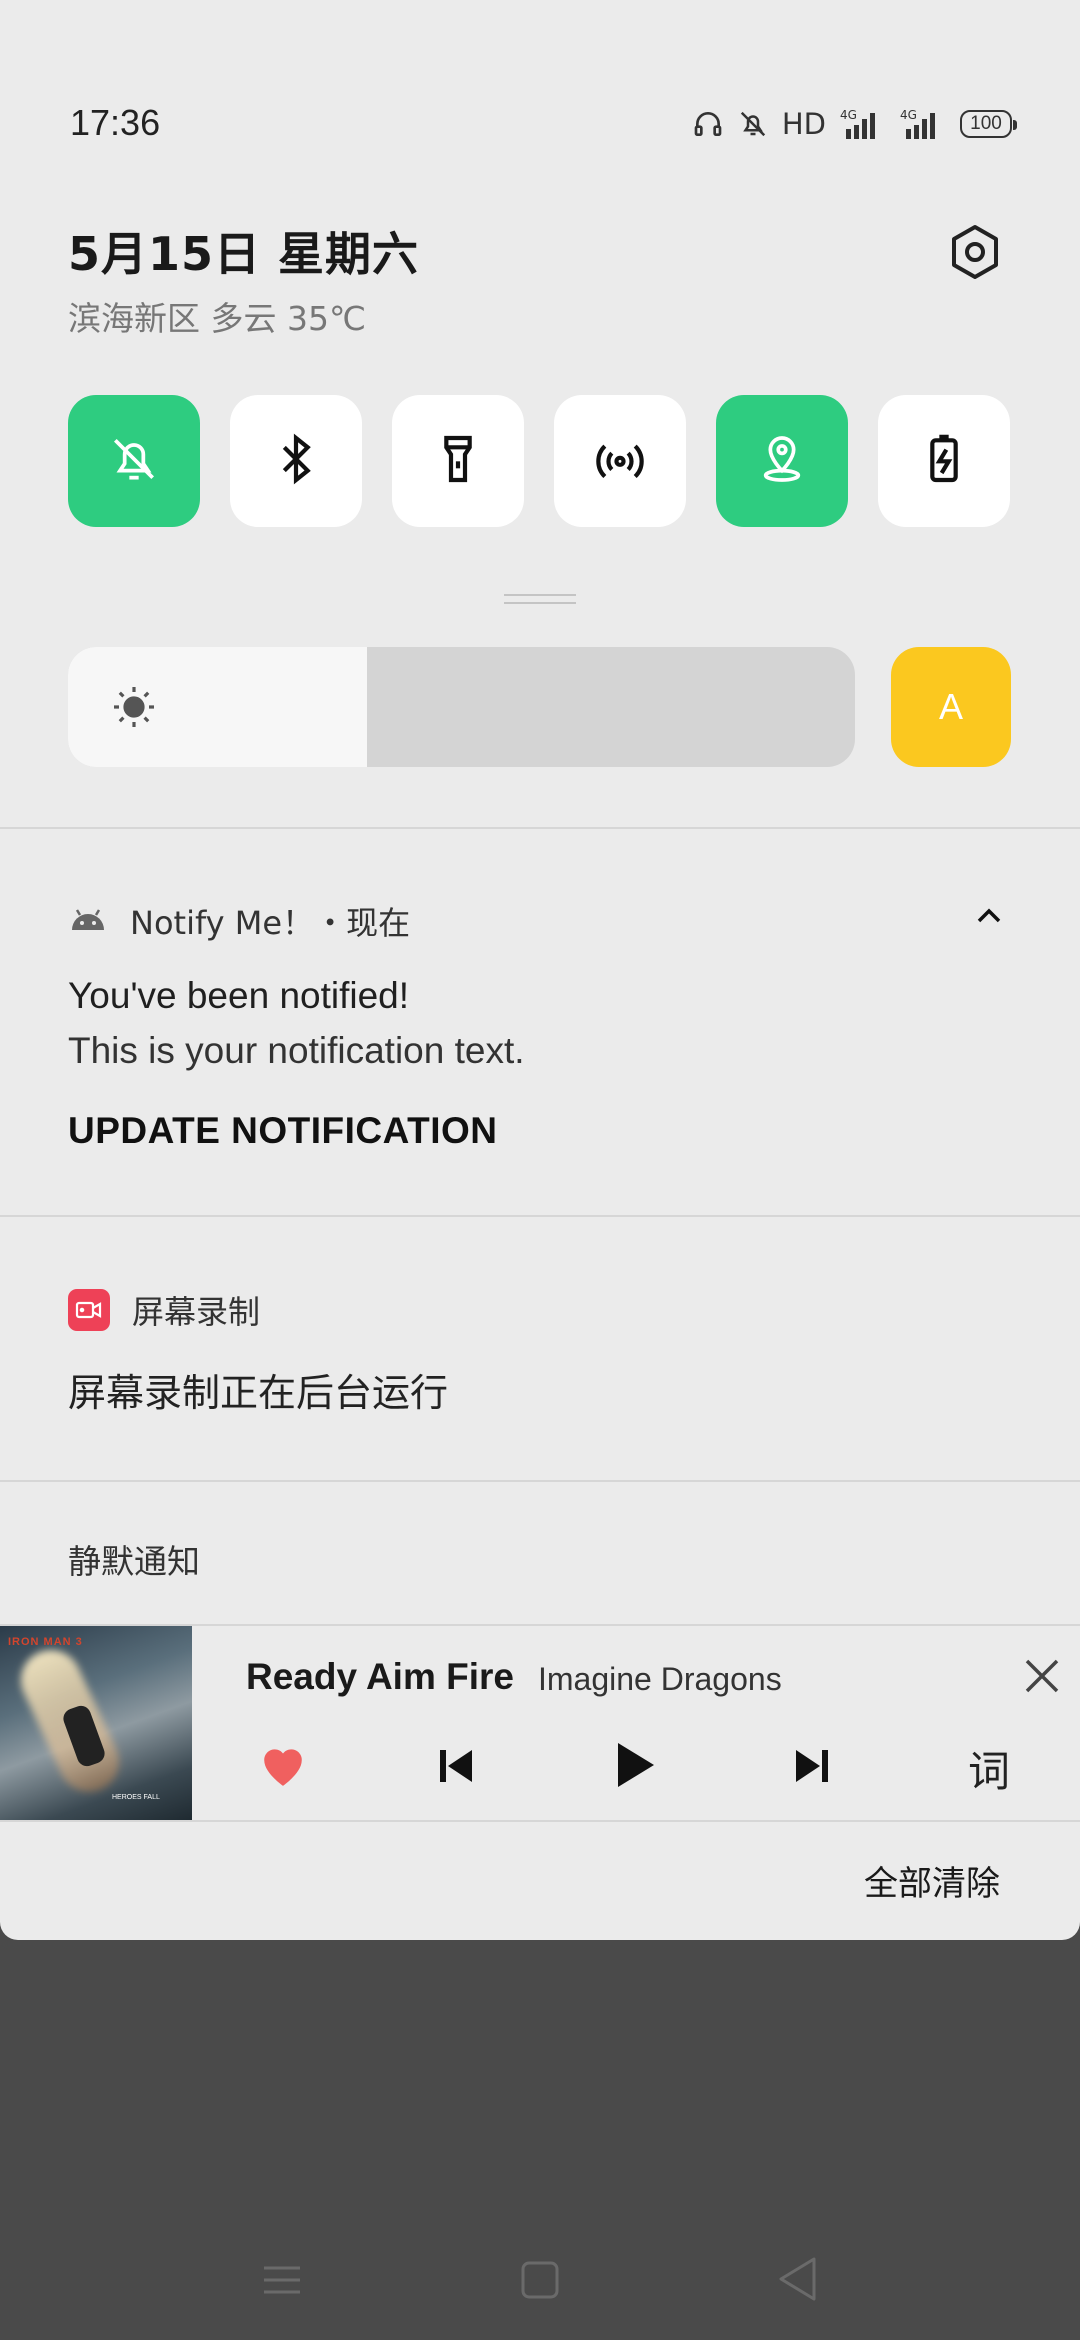 The image size is (1080, 2340). What do you see at coordinates (975, 252) in the screenshot?
I see `settings-gear-icon` at bounding box center [975, 252].